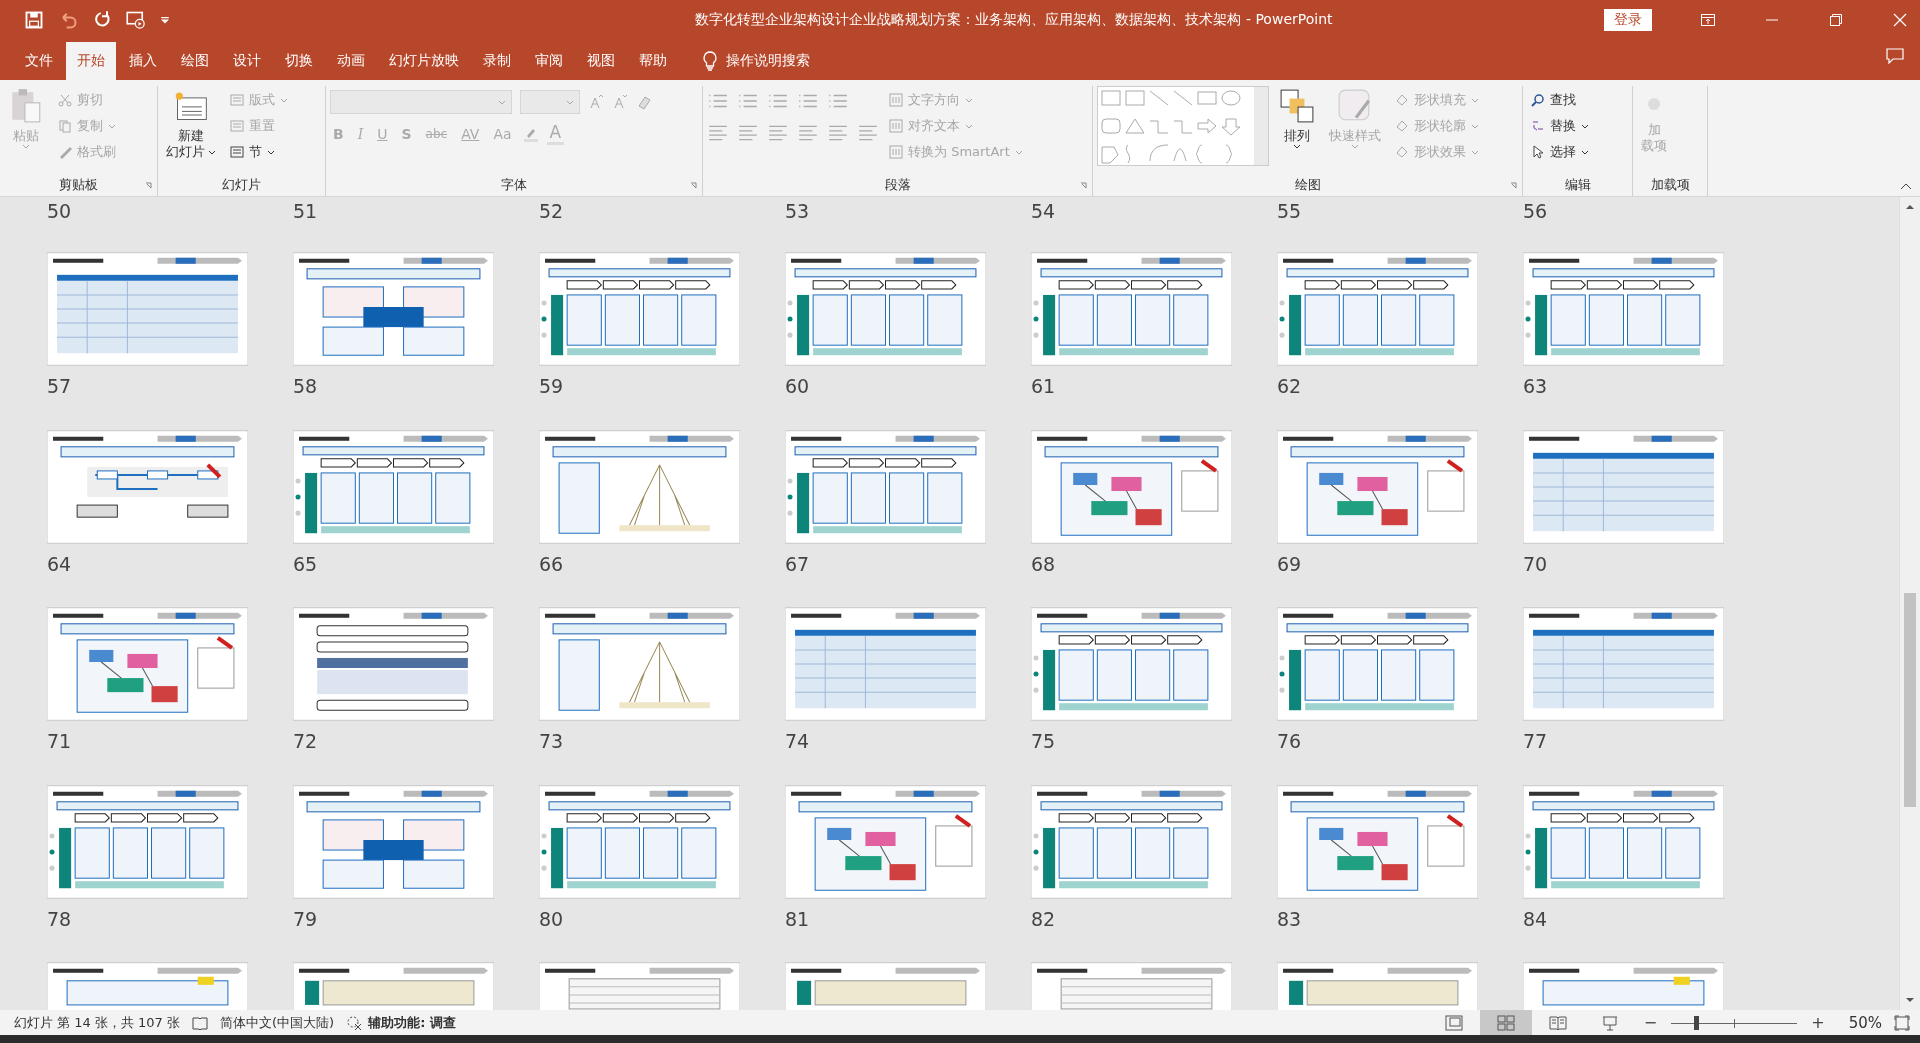  I want to click on slide-number: 77, so click(1536, 741).